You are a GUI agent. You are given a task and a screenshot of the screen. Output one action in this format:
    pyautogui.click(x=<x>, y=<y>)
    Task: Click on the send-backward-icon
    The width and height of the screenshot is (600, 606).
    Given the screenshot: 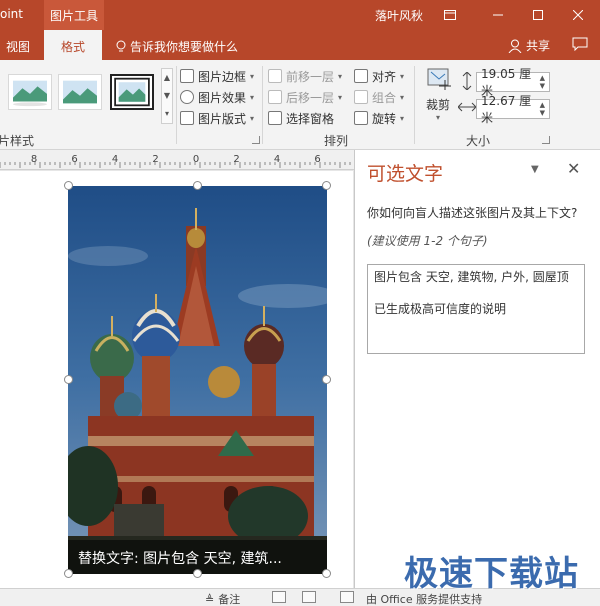 What is the action you would take?
    pyautogui.click(x=275, y=97)
    